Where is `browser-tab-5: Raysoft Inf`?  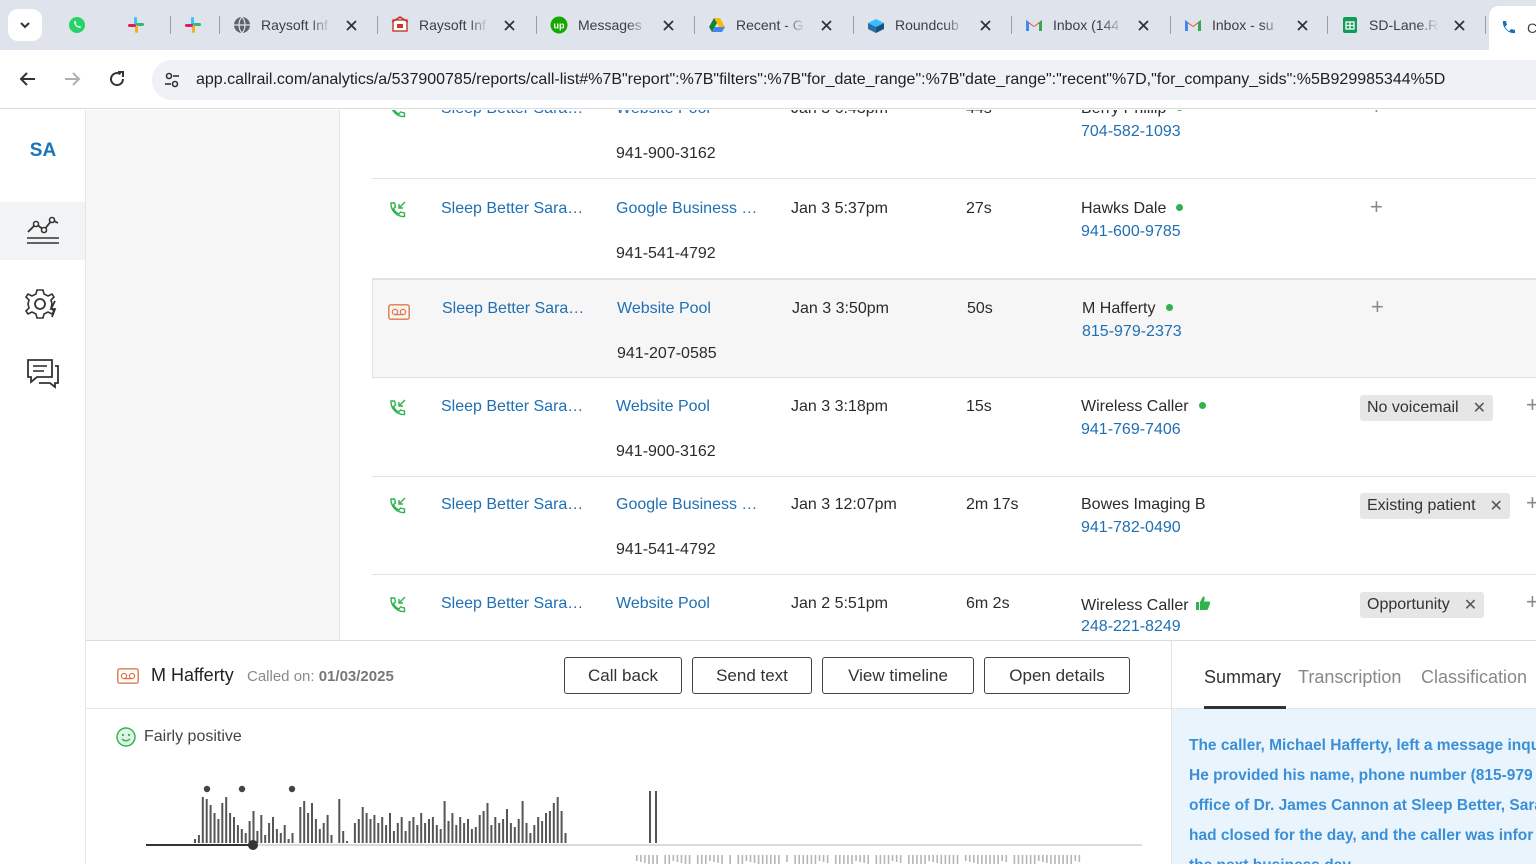 browser-tab-5: Raysoft Inf is located at coordinates (454, 25).